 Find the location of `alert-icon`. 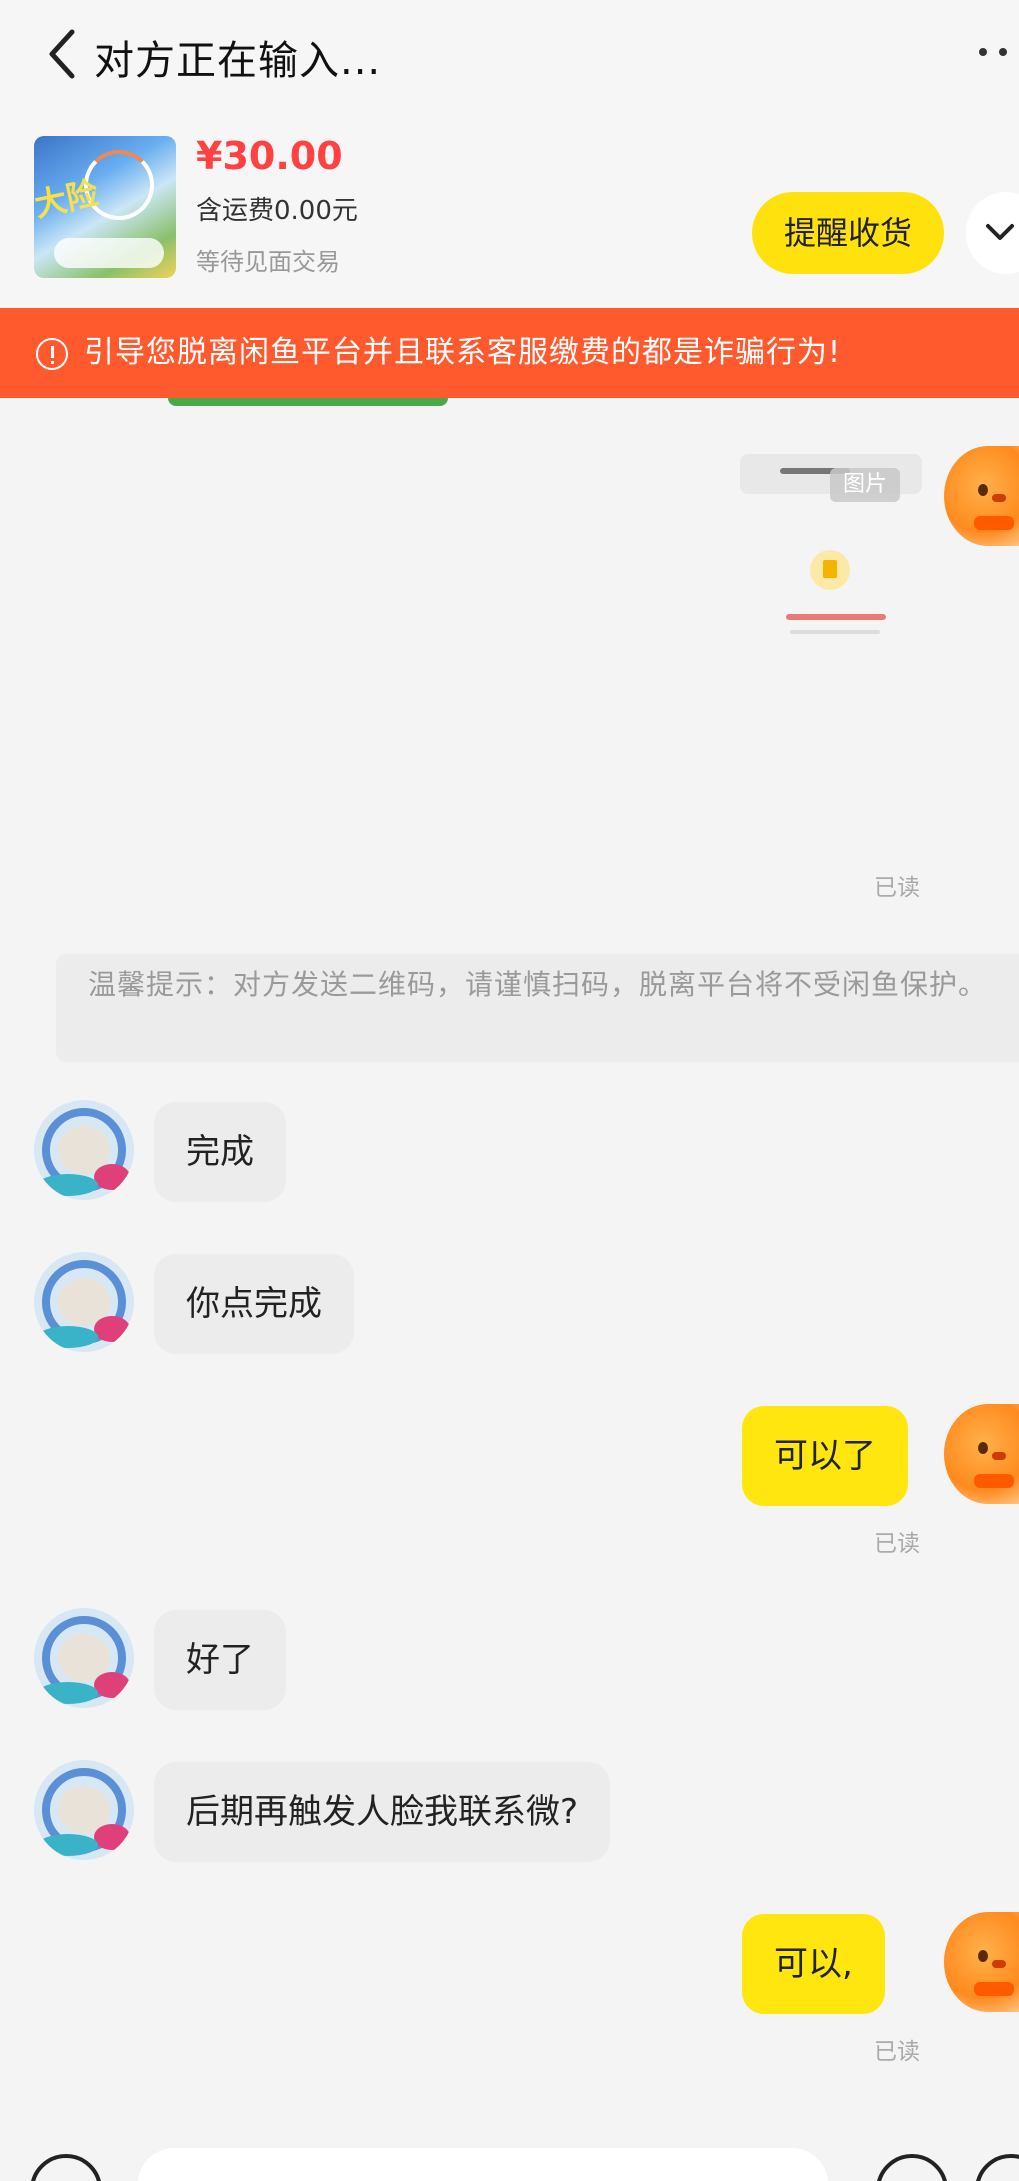

alert-icon is located at coordinates (52, 354).